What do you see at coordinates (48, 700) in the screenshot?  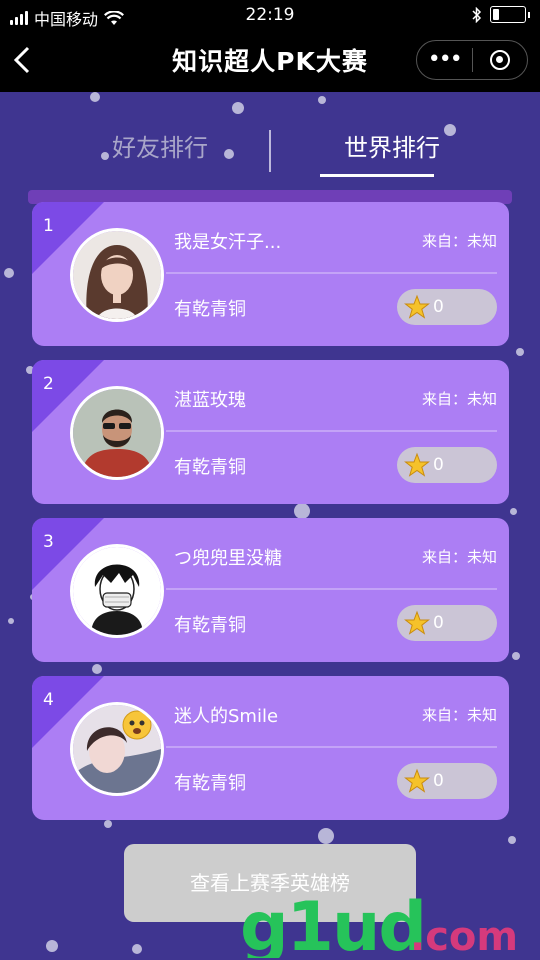 I see `rank-number: 4` at bounding box center [48, 700].